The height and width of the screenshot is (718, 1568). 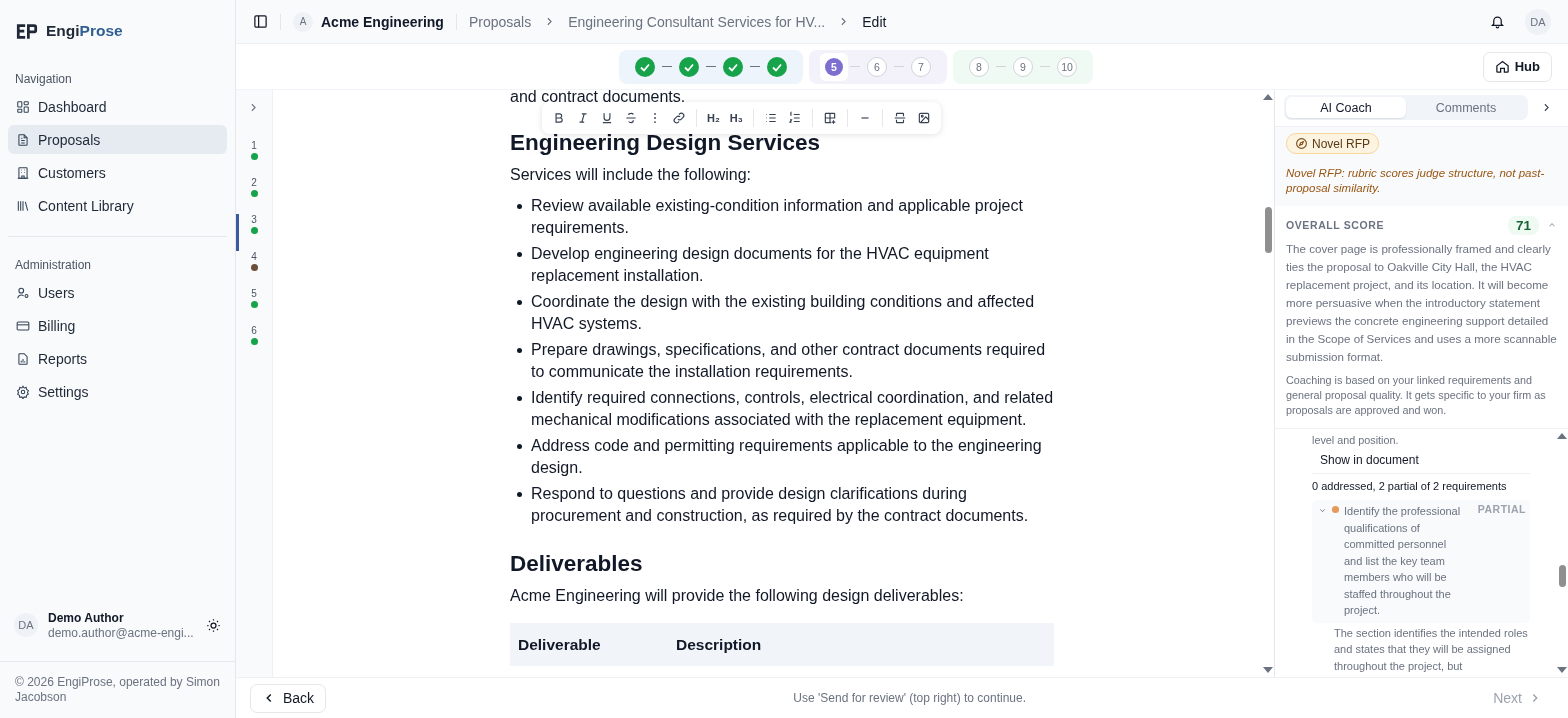 What do you see at coordinates (792, 409) in the screenshot?
I see `list-item: Identify required connections, controls, electrical coordination, and related mechanical modifications associated with the replacement equipment.` at bounding box center [792, 409].